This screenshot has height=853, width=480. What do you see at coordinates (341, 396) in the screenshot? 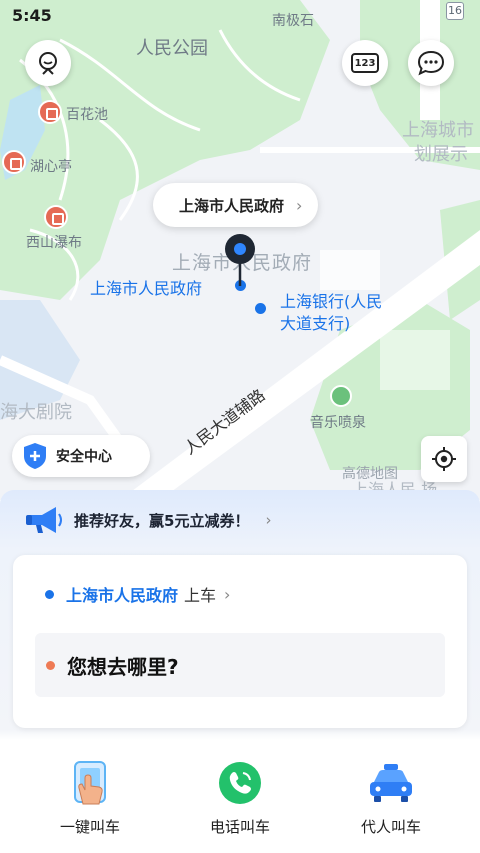
I see `poi-icon-fountain` at bounding box center [341, 396].